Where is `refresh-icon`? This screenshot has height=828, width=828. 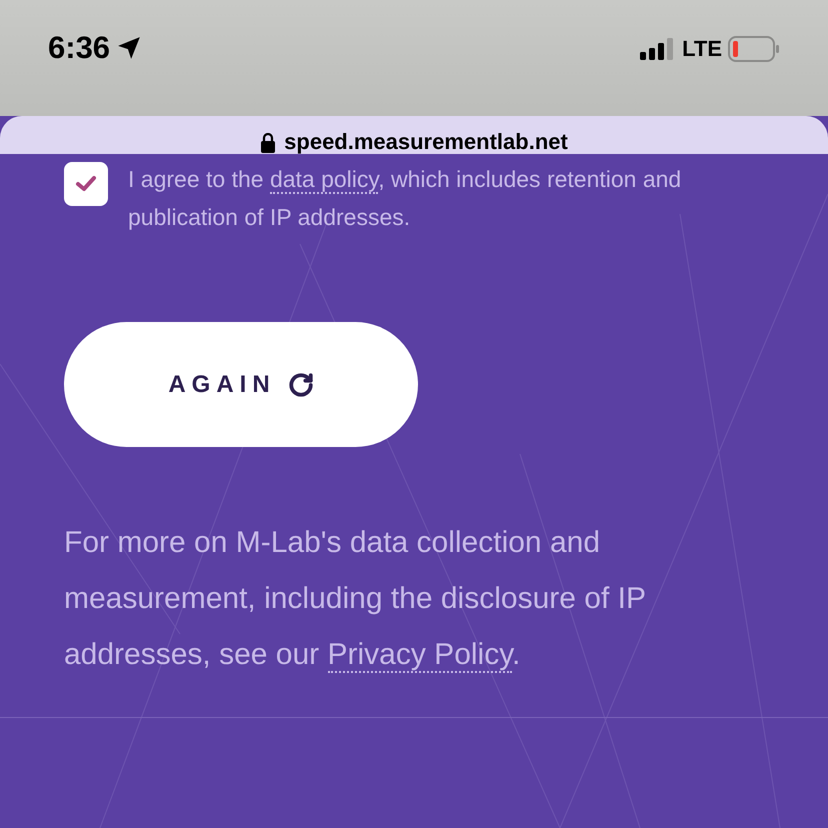
refresh-icon is located at coordinates (301, 385).